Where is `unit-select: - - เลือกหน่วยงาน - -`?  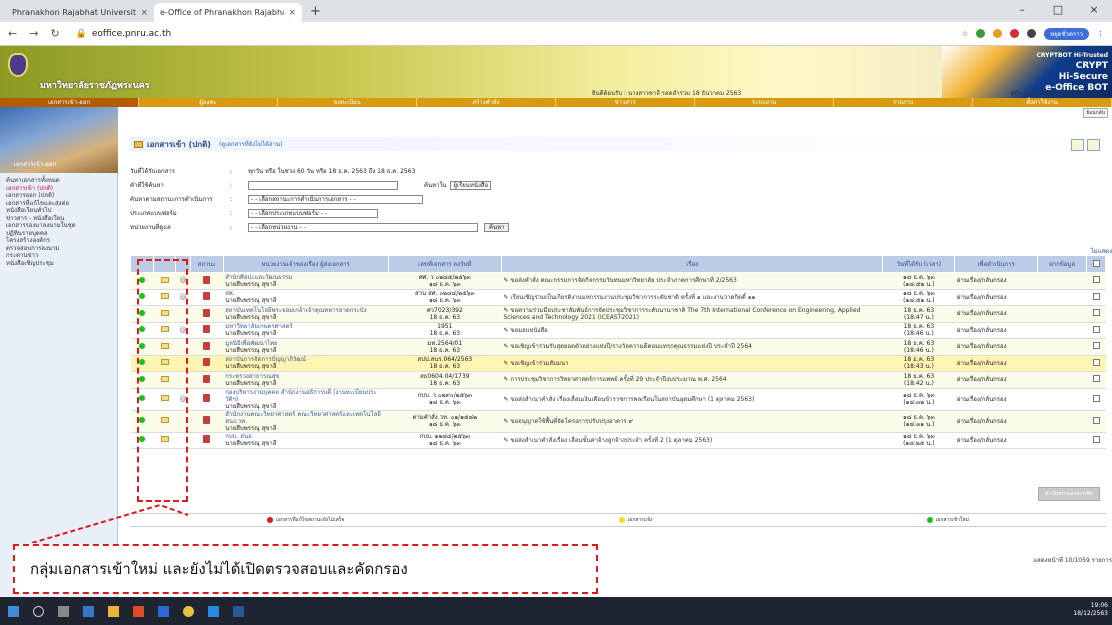
unit-select: - - เลือกหน่วยงาน - - is located at coordinates (363, 227).